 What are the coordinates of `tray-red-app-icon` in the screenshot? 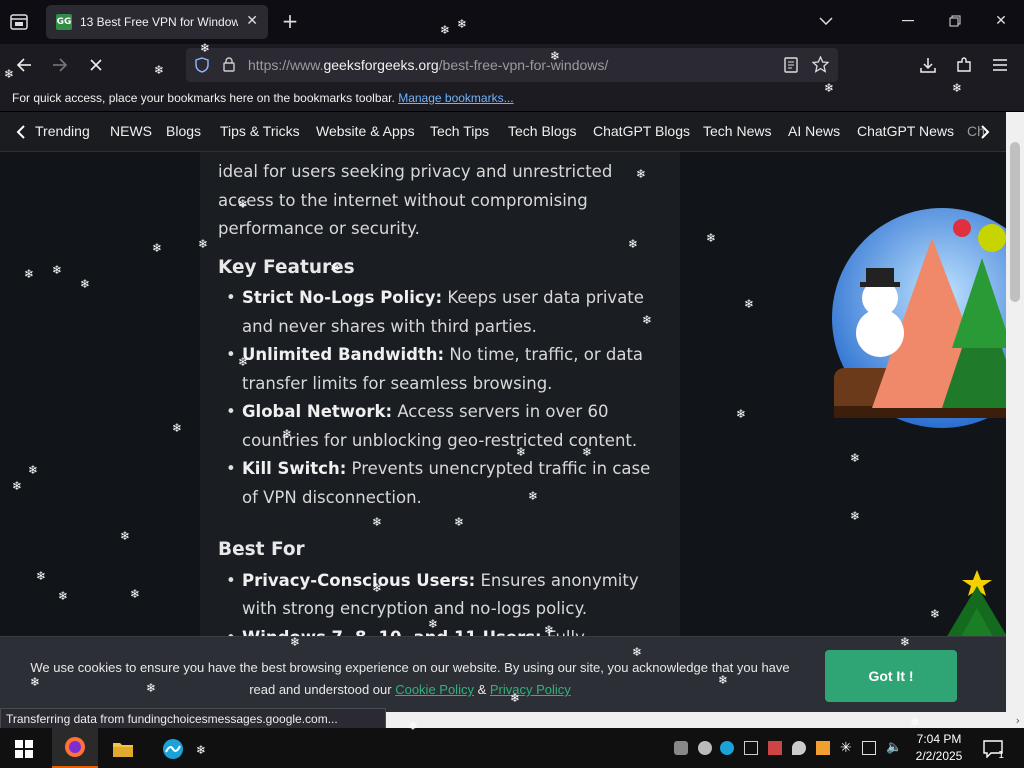 It's located at (775, 748).